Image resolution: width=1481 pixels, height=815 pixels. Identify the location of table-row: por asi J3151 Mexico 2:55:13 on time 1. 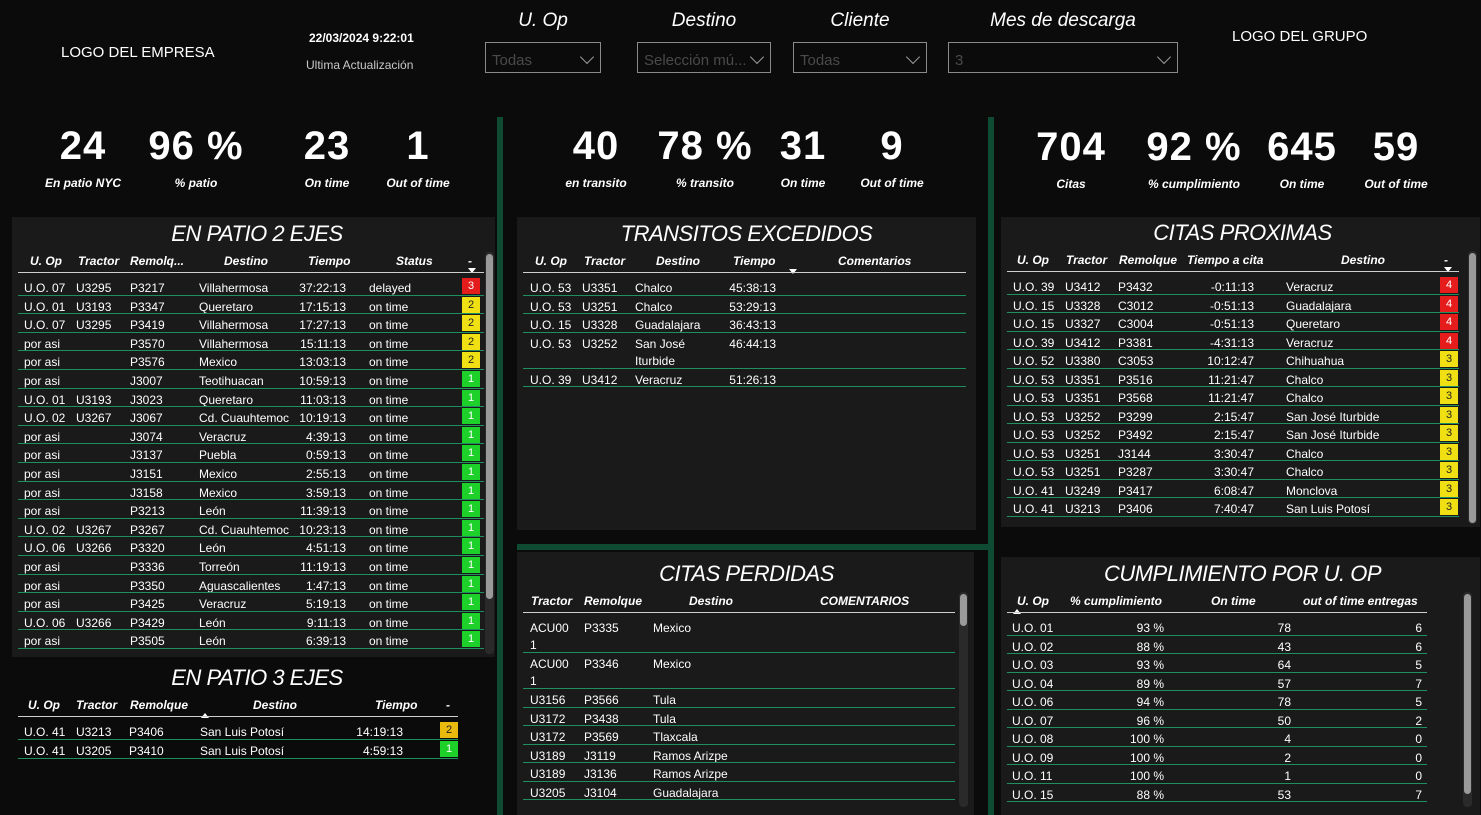
(251, 472).